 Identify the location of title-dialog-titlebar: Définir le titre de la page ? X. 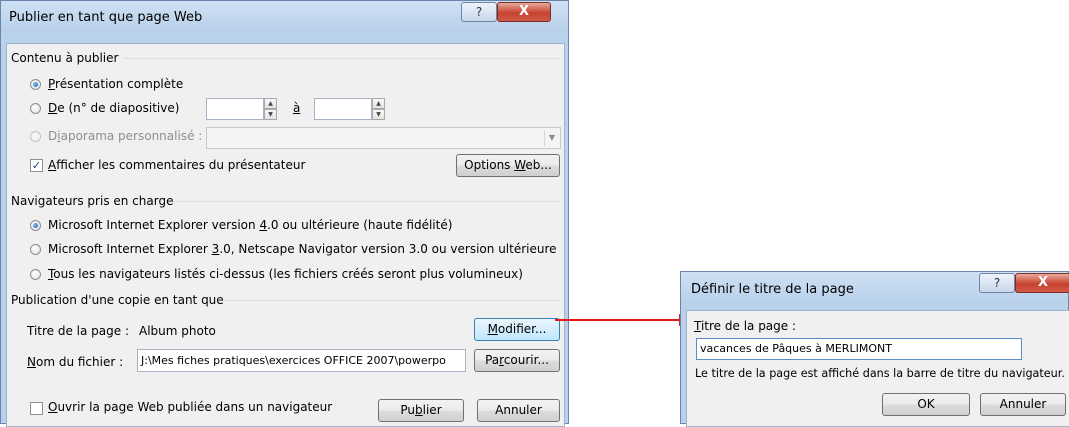
(875, 287).